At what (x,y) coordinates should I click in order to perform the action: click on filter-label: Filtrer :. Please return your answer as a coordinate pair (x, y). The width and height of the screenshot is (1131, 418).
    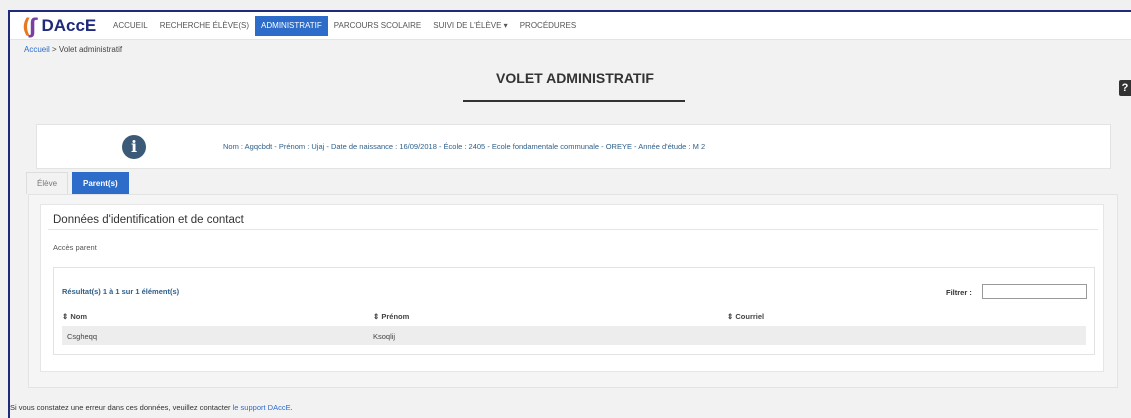
    Looking at the image, I should click on (959, 292).